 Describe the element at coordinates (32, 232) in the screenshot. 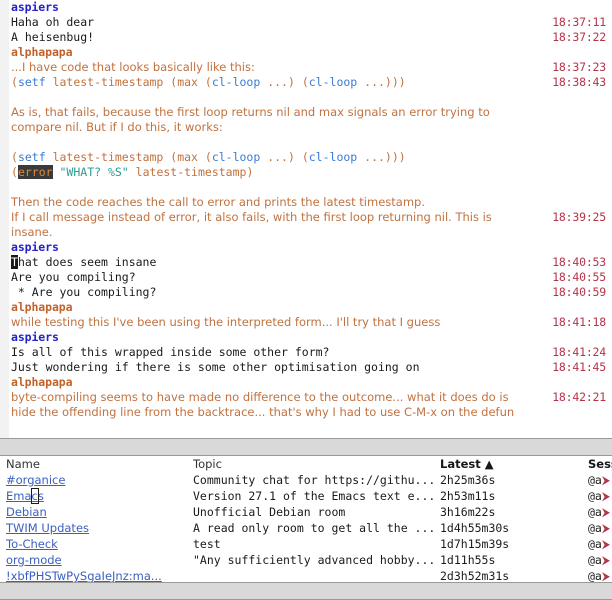

I see `message-text: insane.` at that location.